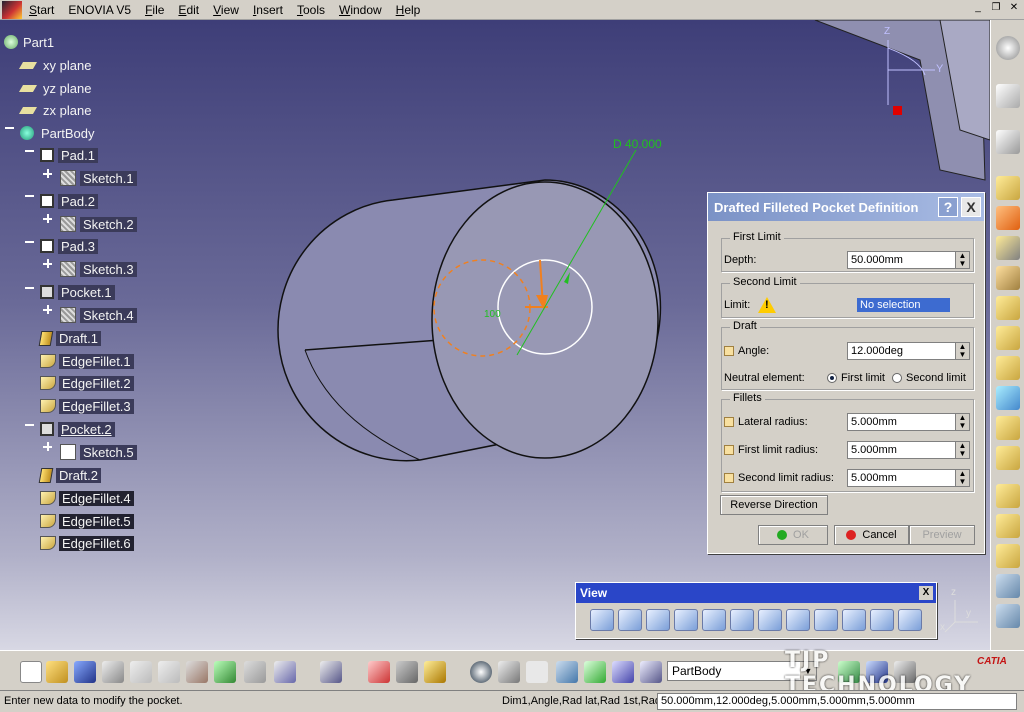  I want to click on lateral-checkbox, so click(729, 422).